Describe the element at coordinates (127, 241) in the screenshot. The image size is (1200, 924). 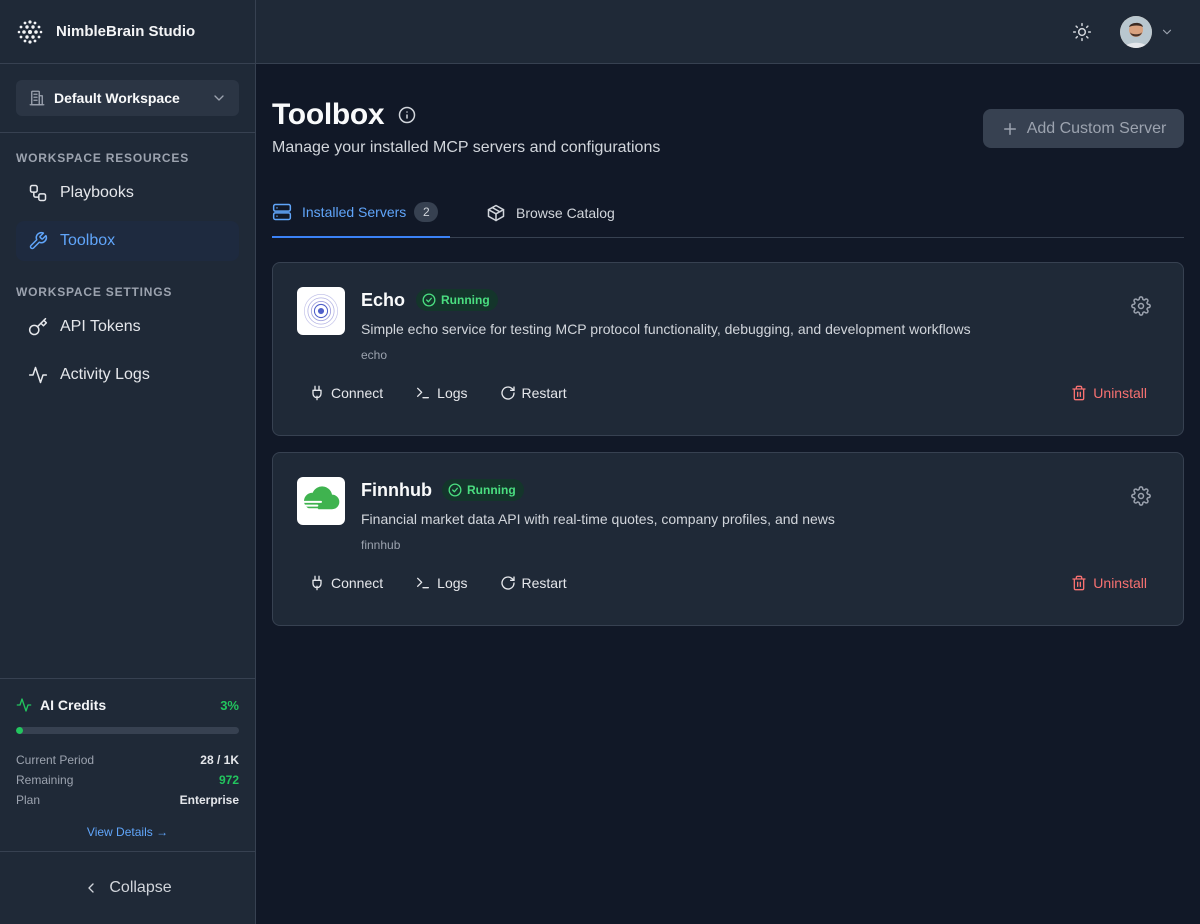
I see `sidebar-item-toolbox: Toolbox` at that location.